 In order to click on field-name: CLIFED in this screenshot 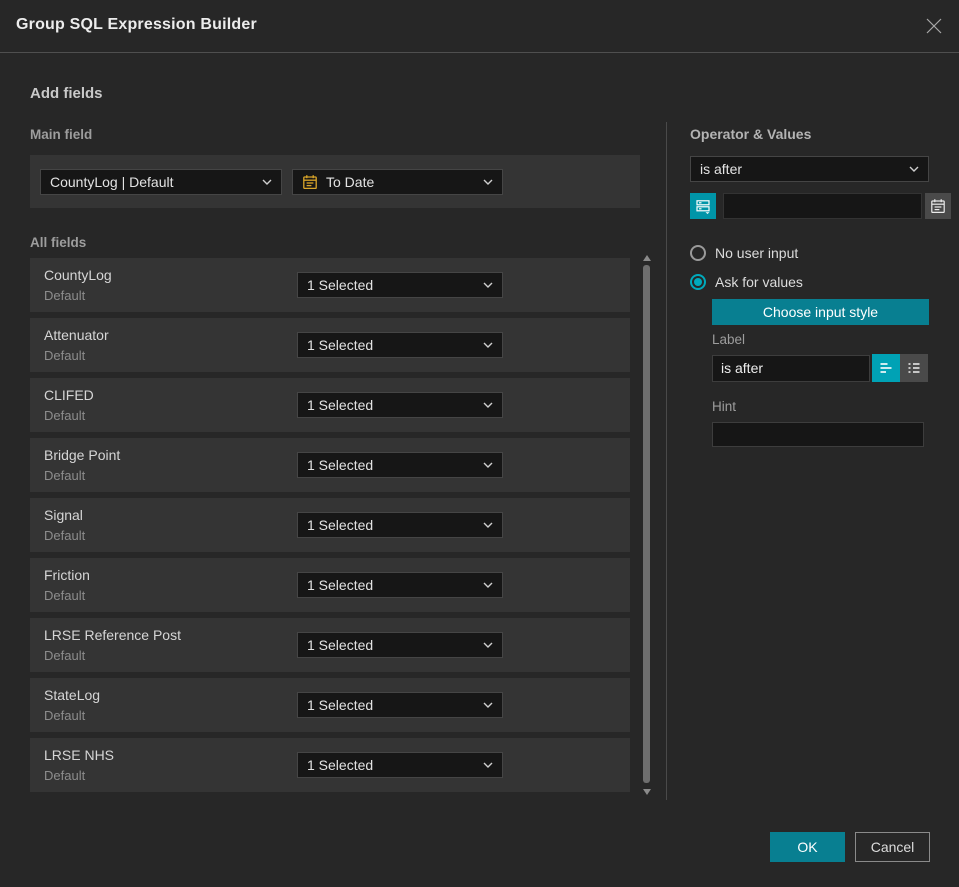, I will do `click(69, 395)`.